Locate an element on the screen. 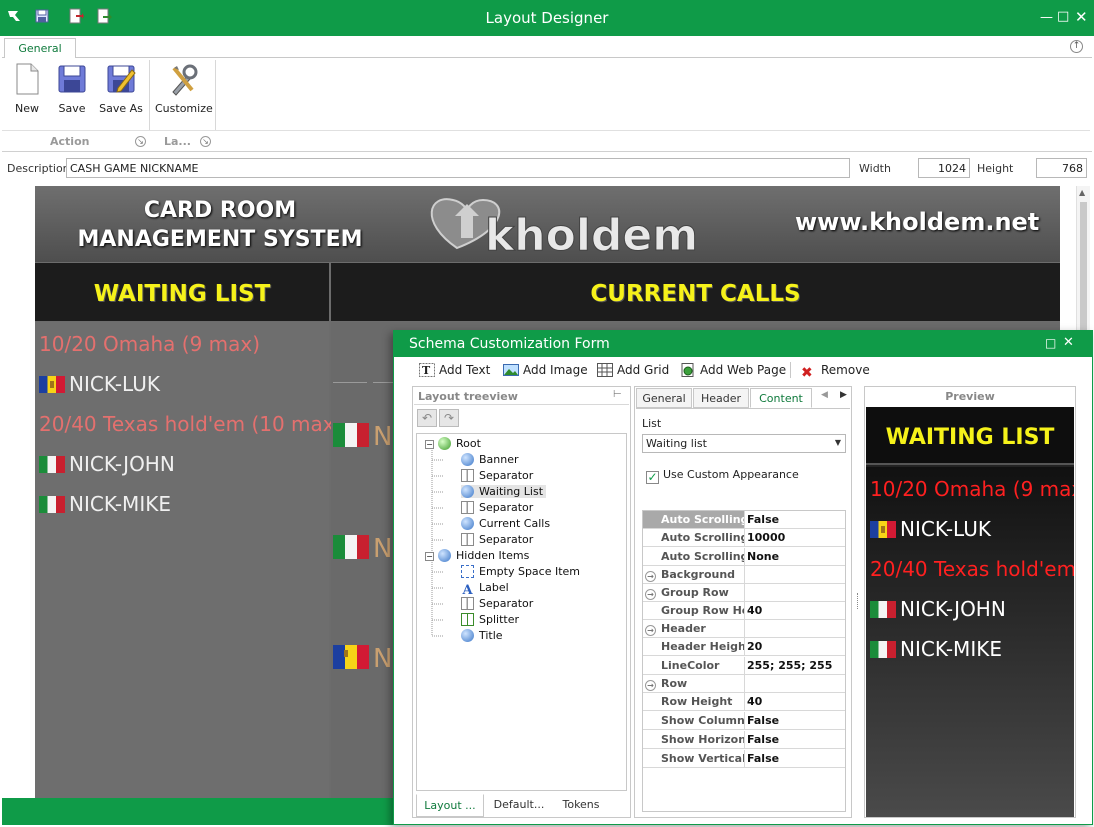  property-category: → Header is located at coordinates (744, 629).